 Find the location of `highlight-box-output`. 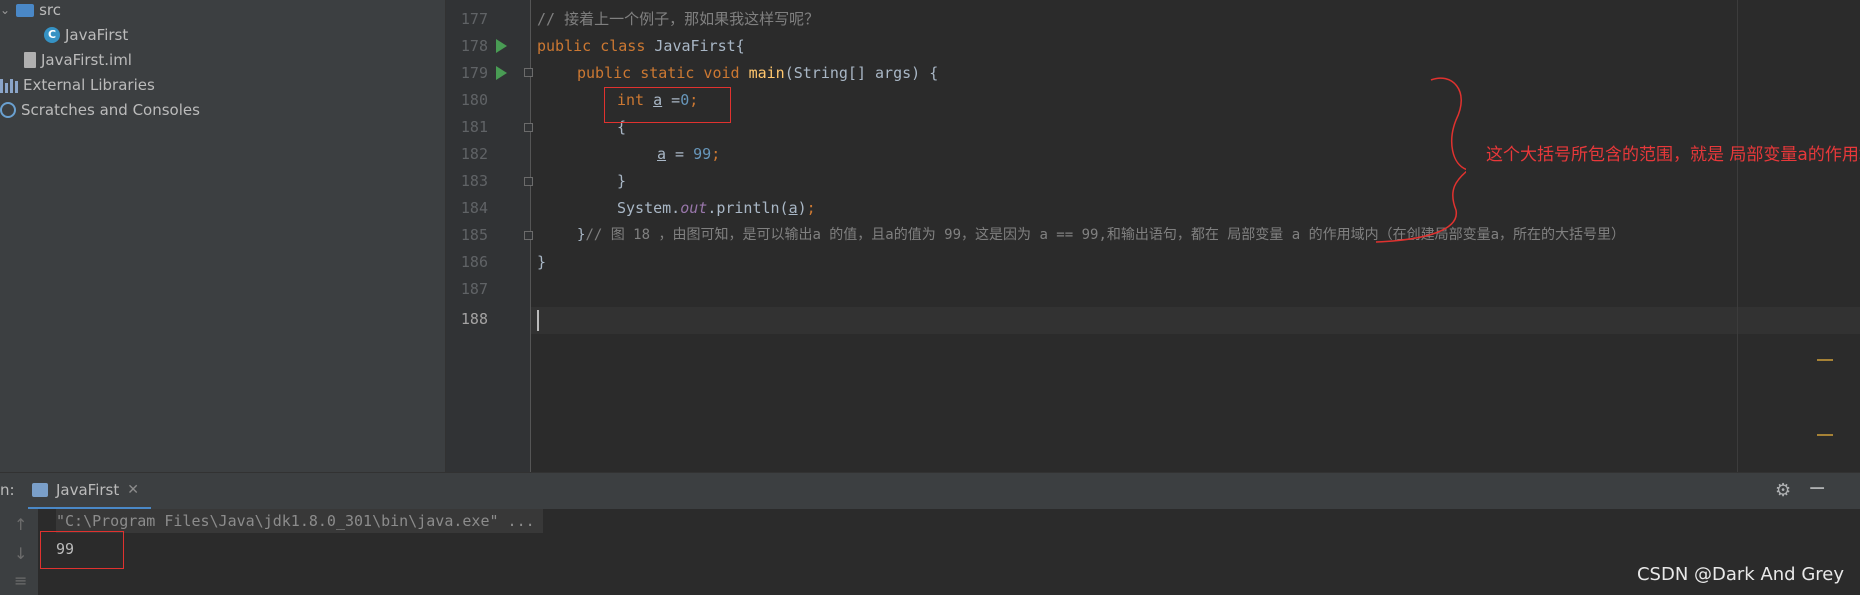

highlight-box-output is located at coordinates (82, 550).